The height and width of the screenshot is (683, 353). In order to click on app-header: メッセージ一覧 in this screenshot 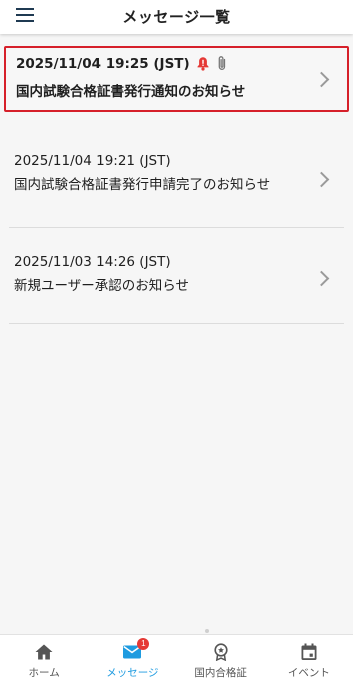, I will do `click(176, 17)`.